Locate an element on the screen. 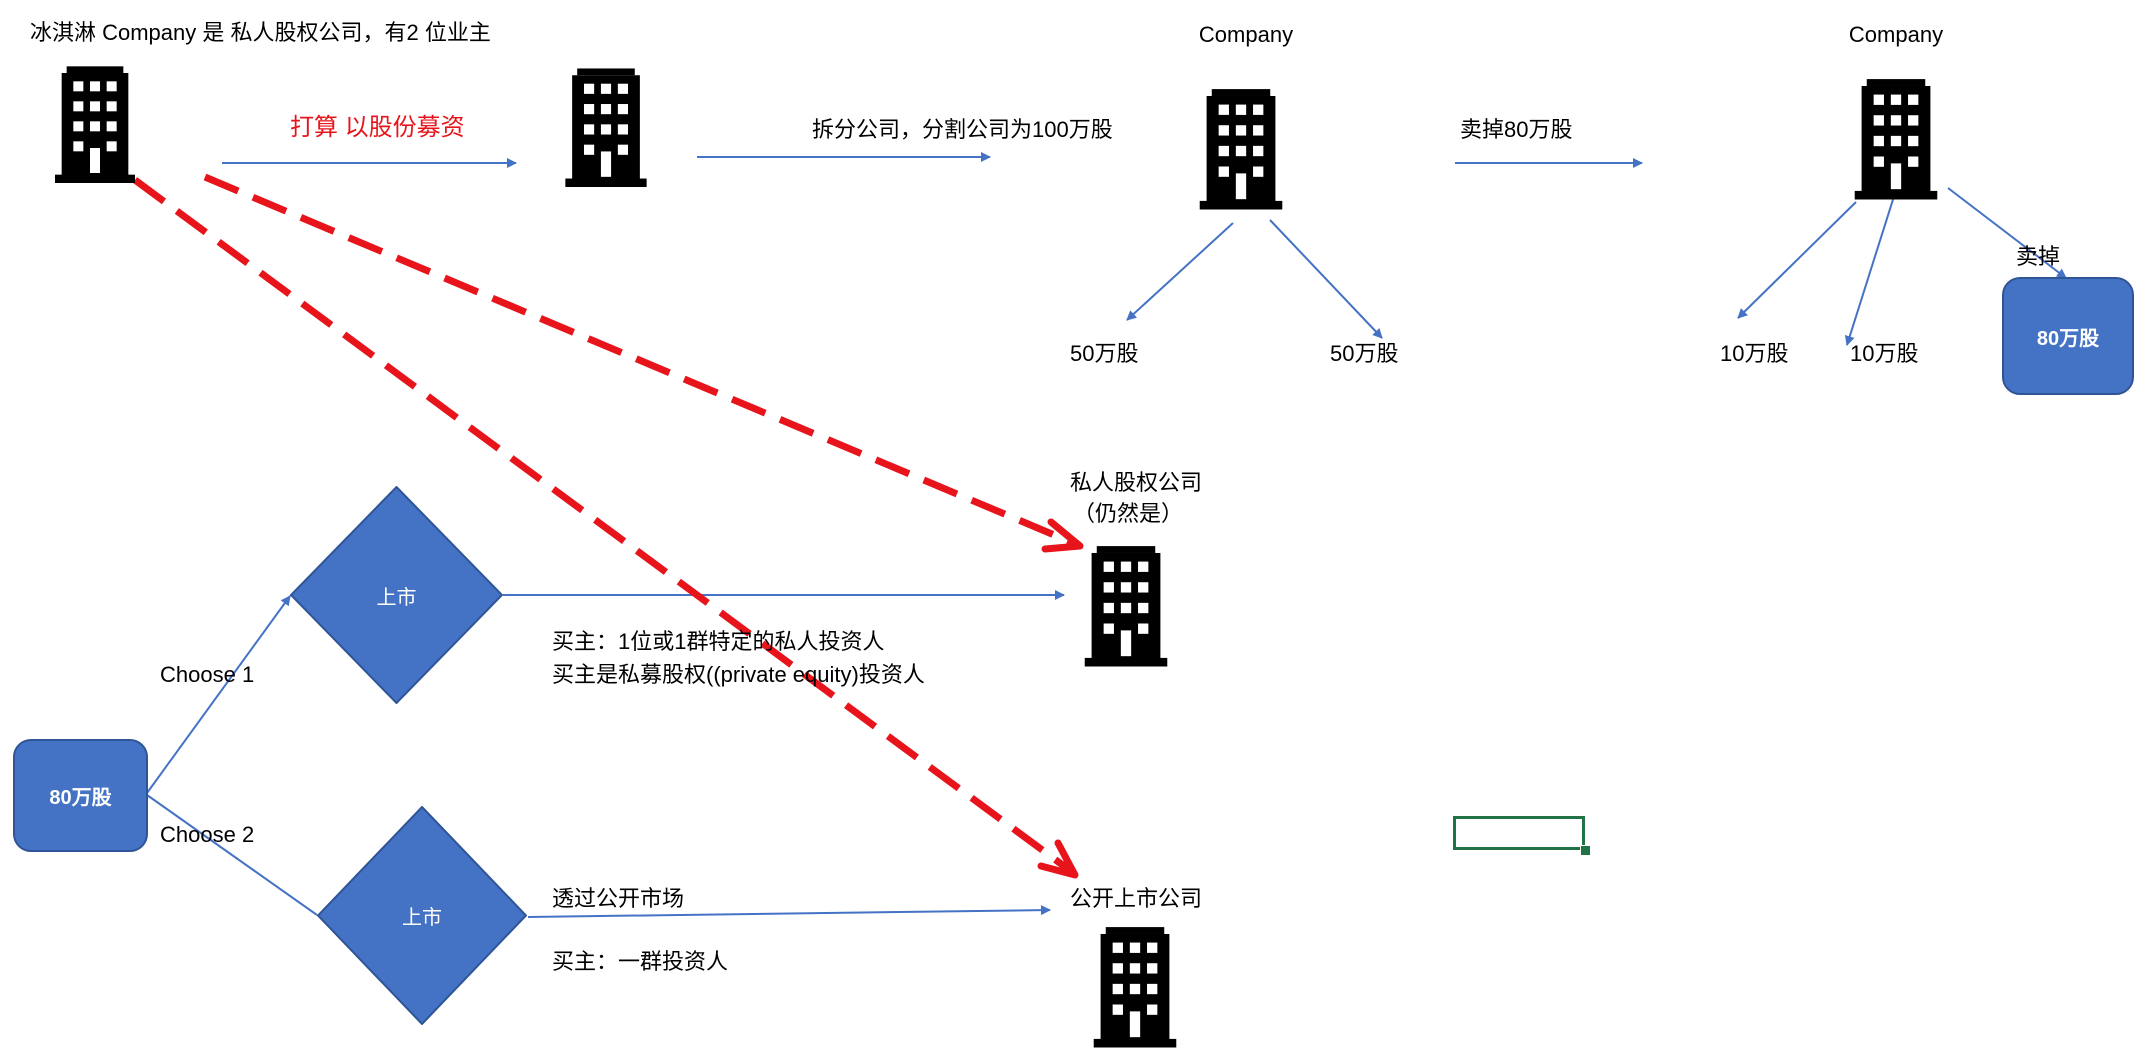  listing-label-2: 上市 is located at coordinates (422, 918).